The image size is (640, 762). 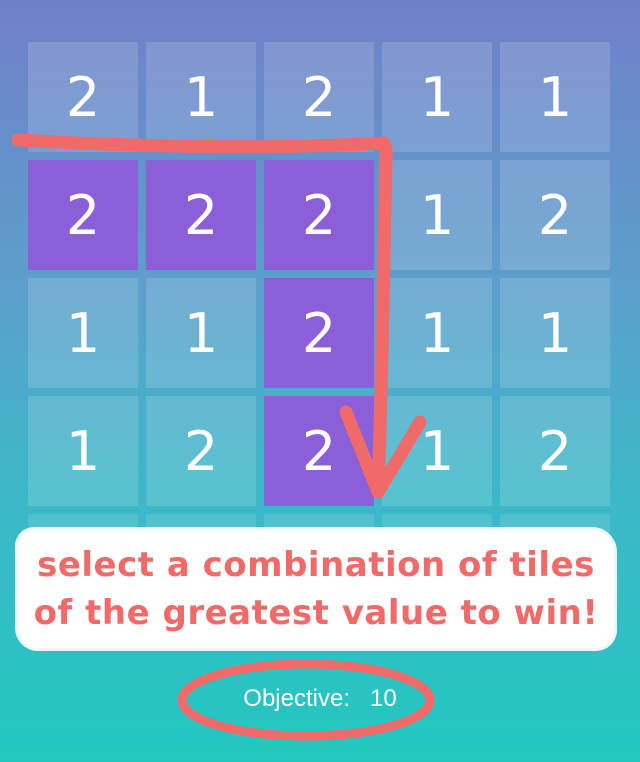 What do you see at coordinates (201, 333) in the screenshot?
I see `tile-r3-c2: 1` at bounding box center [201, 333].